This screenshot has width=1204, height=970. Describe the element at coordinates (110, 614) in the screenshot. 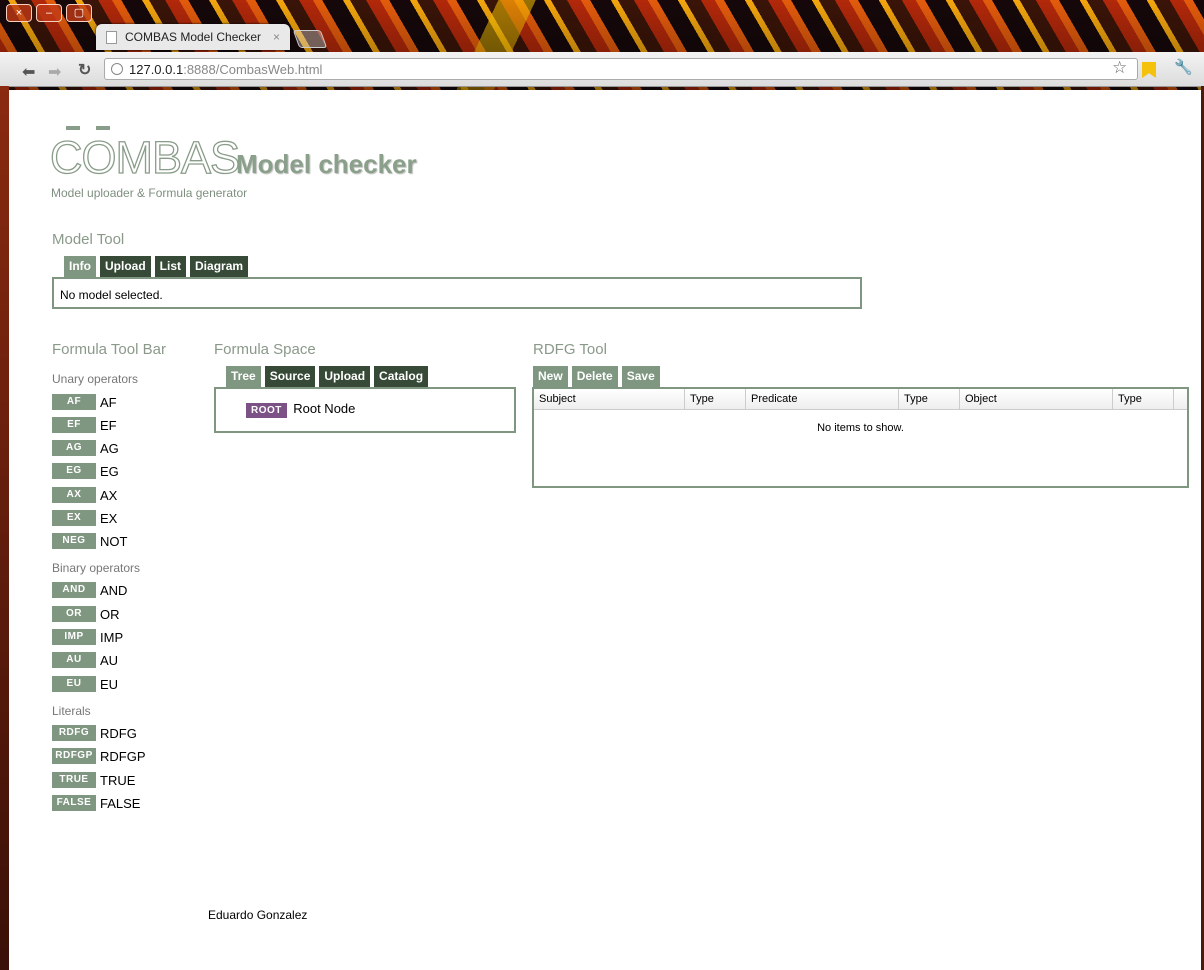

I see `operator-label: OR` at that location.